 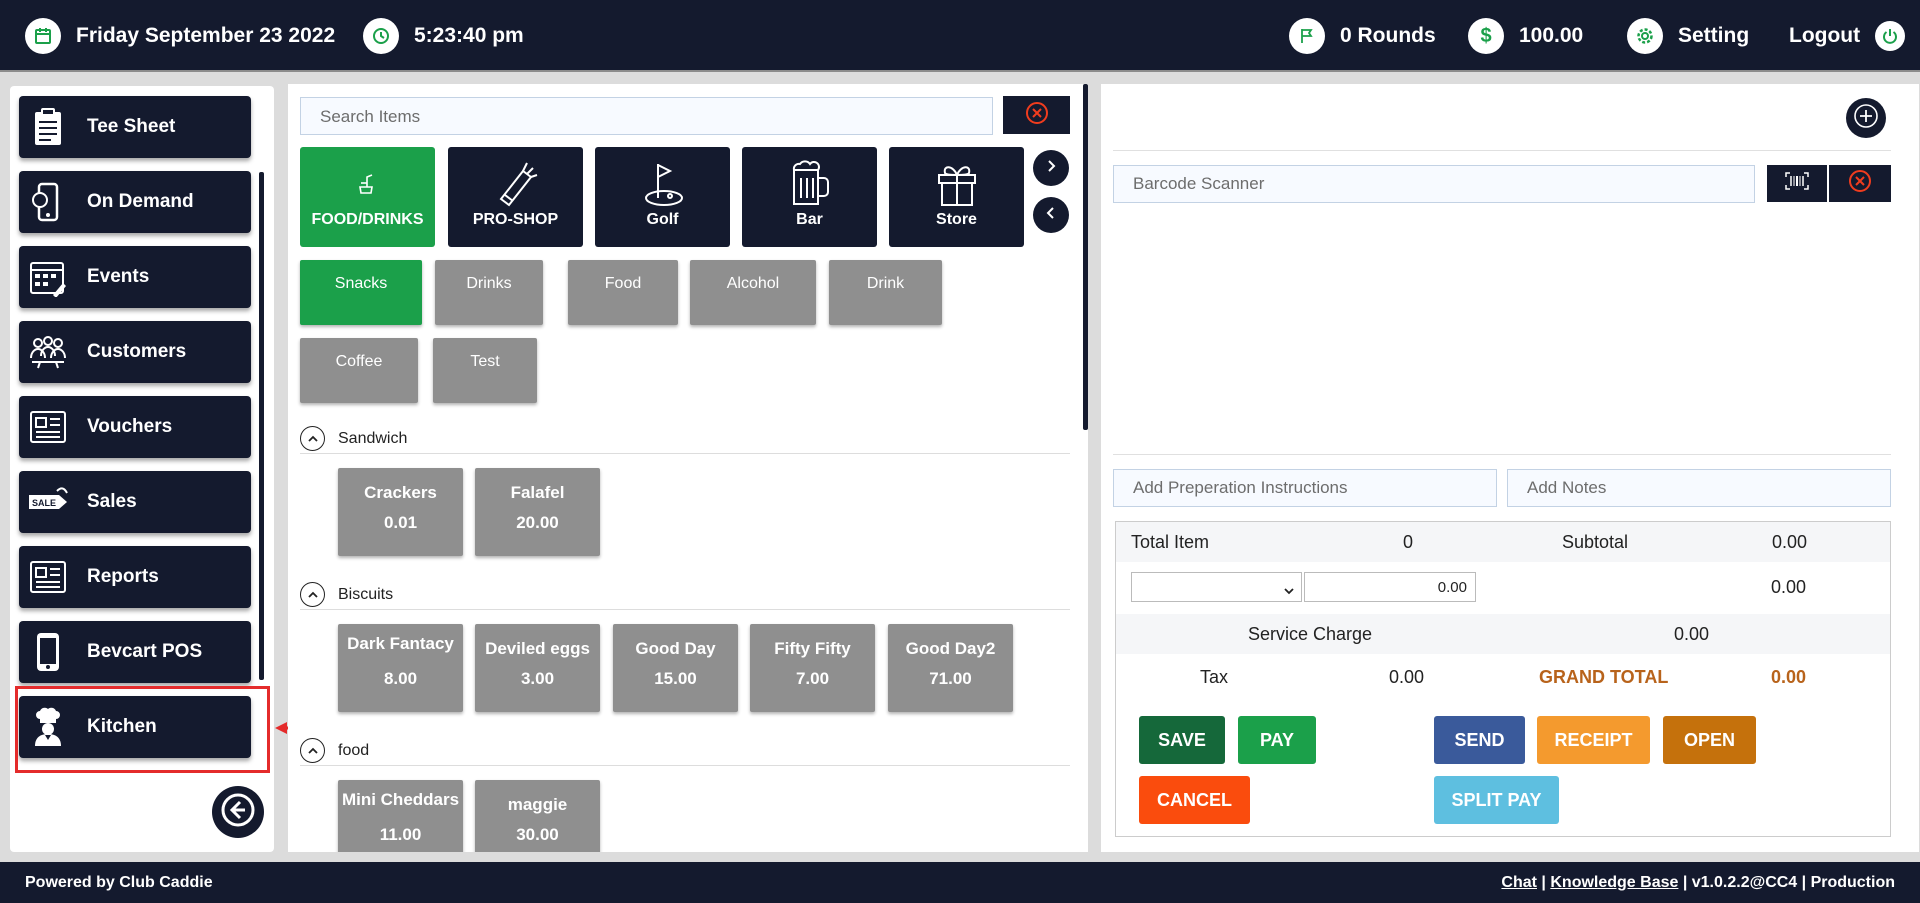 What do you see at coordinates (812, 668) in the screenshot?
I see `menu-item-fifty-fifty: Fifty Fifty 7.00` at bounding box center [812, 668].